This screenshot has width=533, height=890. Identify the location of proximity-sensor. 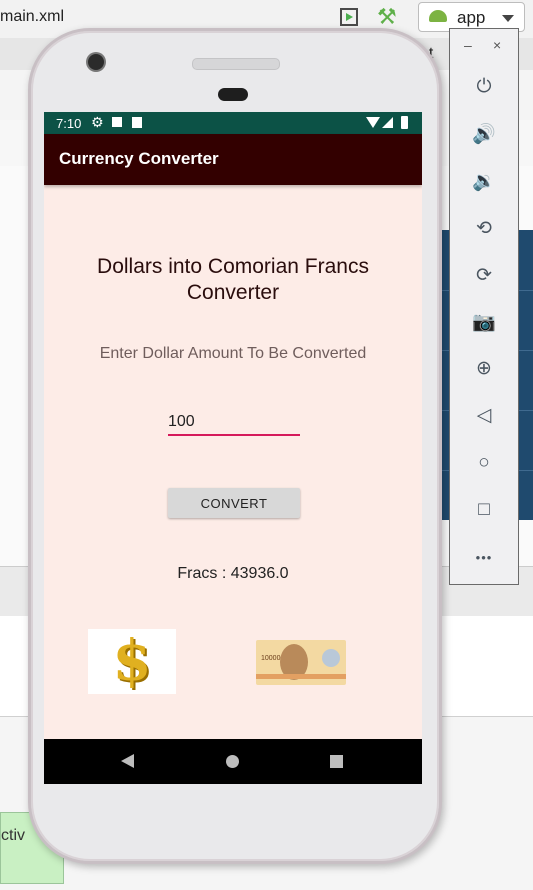
(233, 94).